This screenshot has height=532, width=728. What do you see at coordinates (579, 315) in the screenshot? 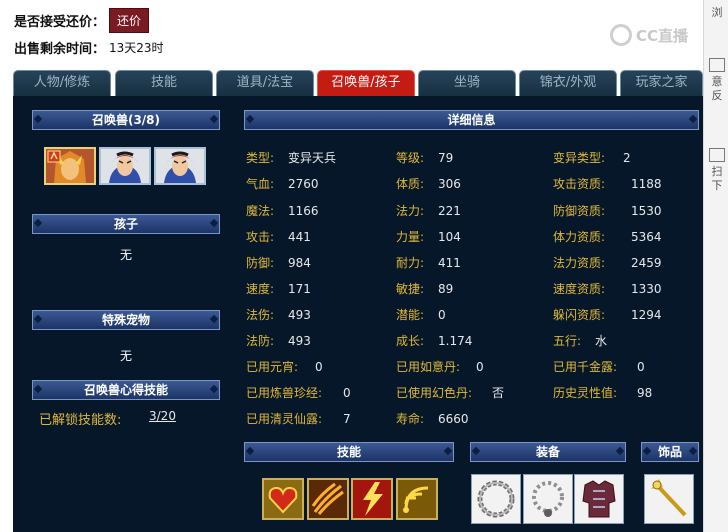
I see `stat-label: 躲闪资质:` at bounding box center [579, 315].